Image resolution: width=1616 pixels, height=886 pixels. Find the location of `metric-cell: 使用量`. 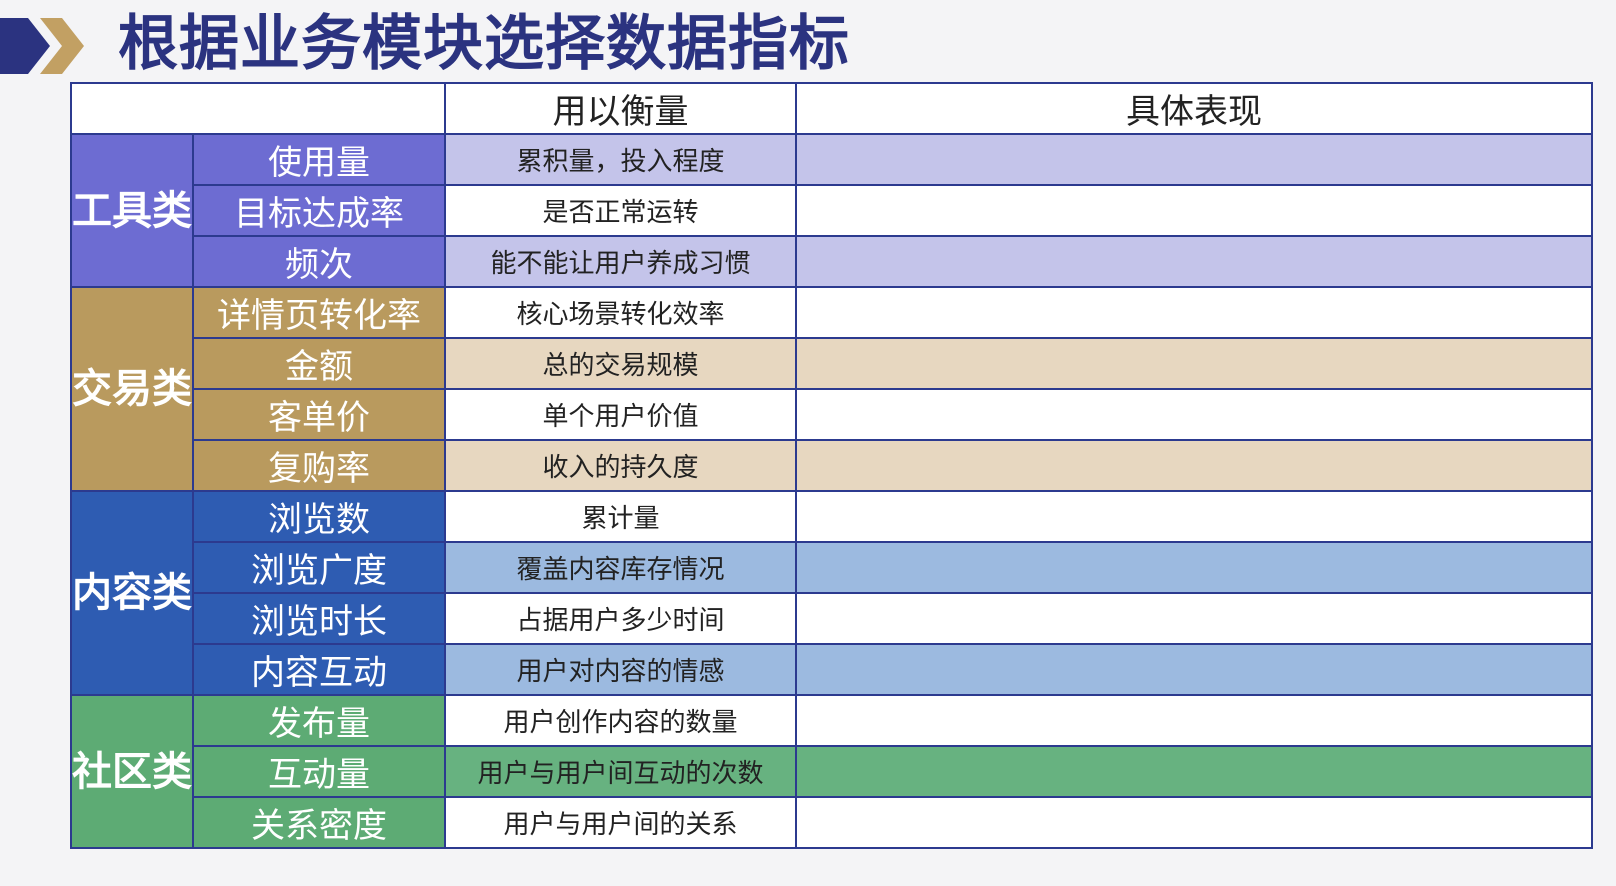

metric-cell: 使用量 is located at coordinates (319, 159).